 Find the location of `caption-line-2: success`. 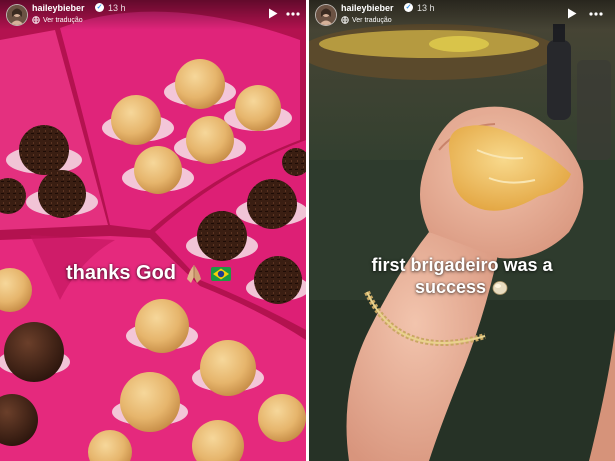

caption-line-2: success is located at coordinates (450, 287).